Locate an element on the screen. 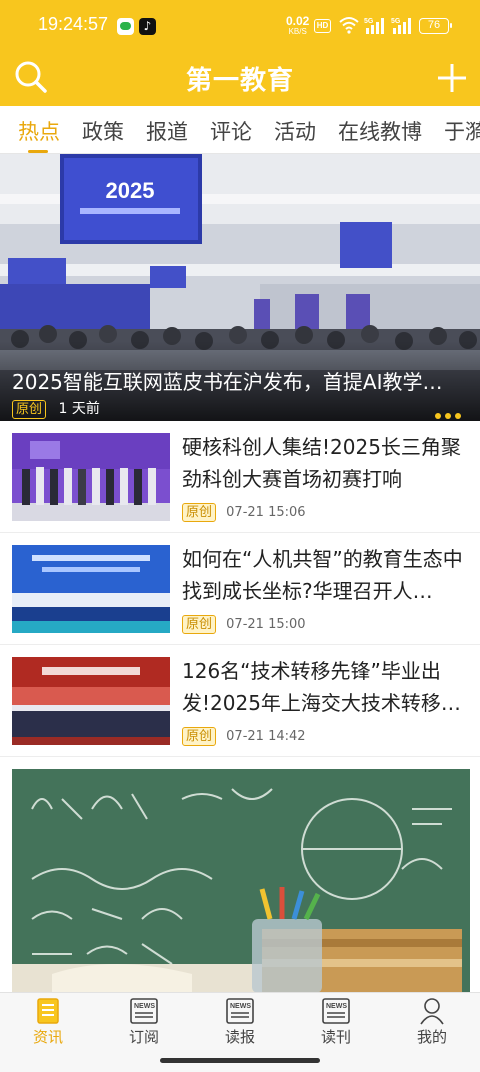 This screenshot has height=1072, width=480. wifi-icon is located at coordinates (349, 25).